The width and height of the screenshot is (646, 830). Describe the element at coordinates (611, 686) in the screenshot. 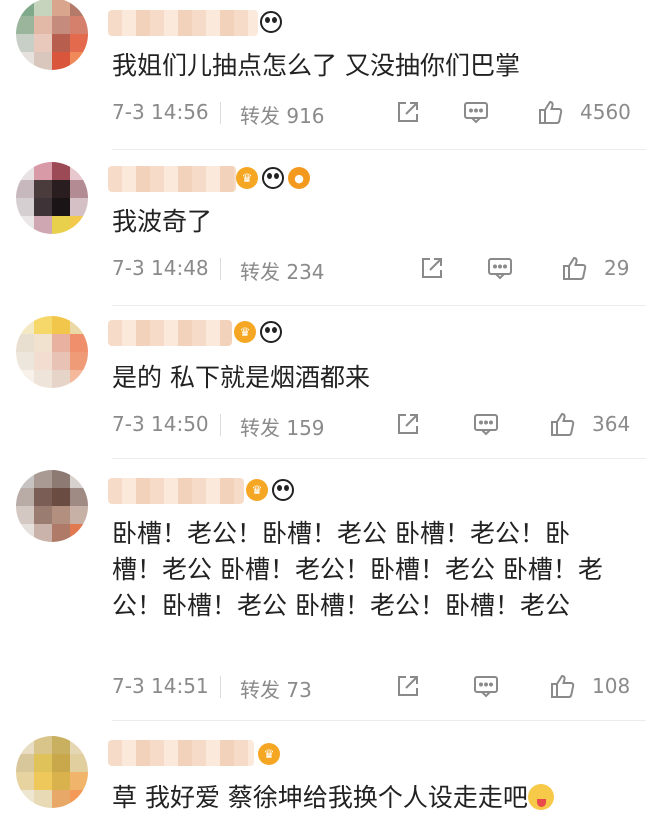

I see `like-count: 108` at that location.